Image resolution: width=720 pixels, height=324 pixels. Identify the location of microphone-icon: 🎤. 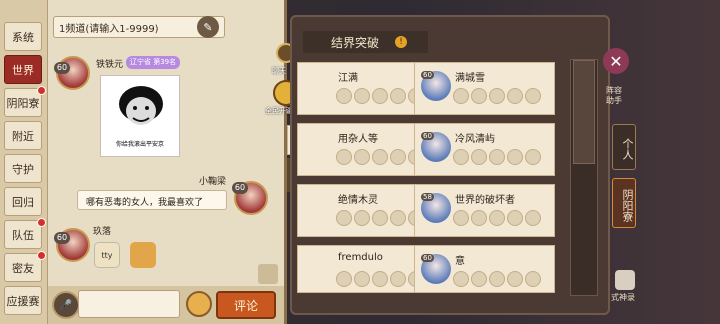
(66, 305).